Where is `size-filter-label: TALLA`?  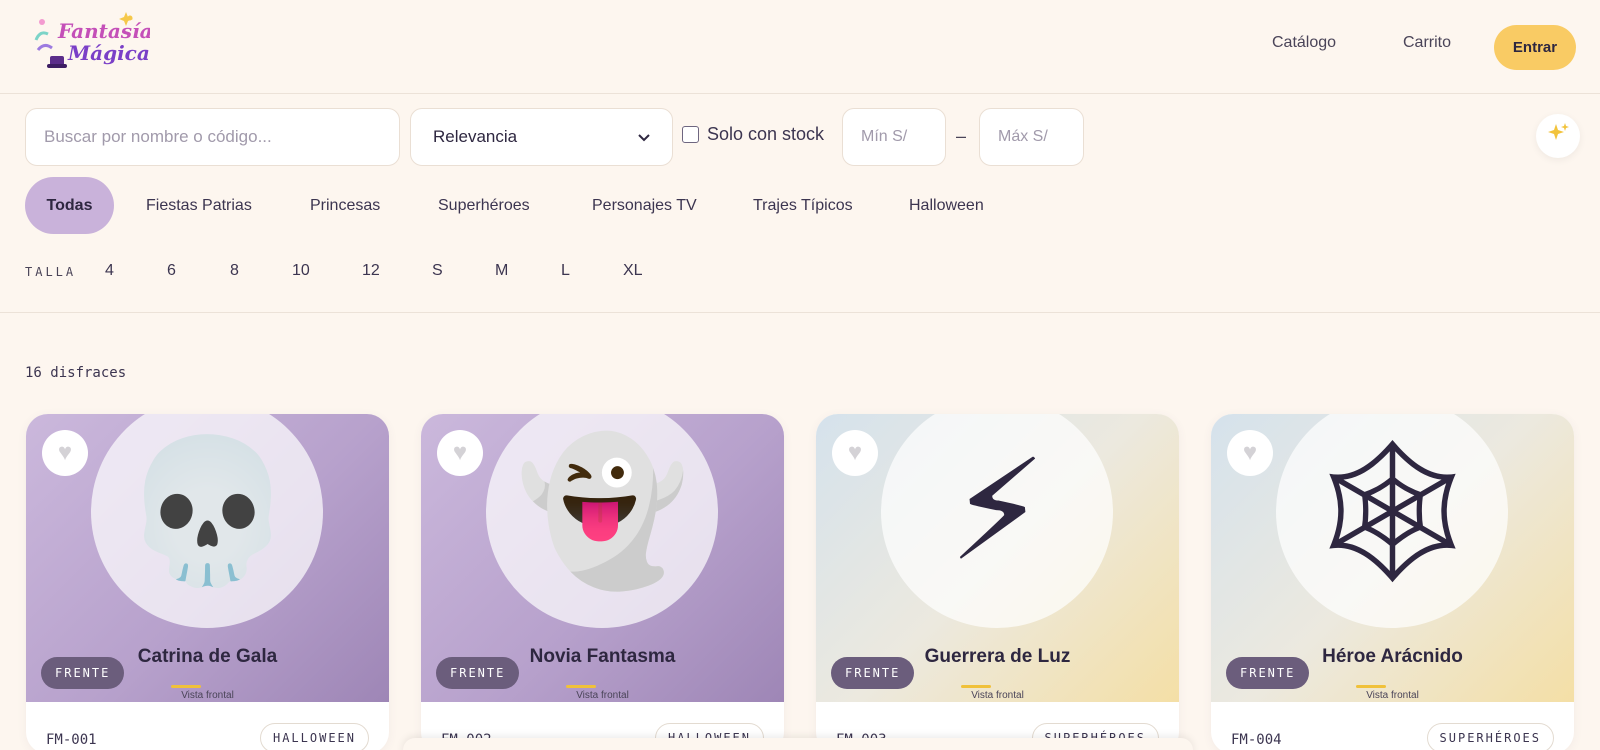 size-filter-label: TALLA is located at coordinates (51, 272).